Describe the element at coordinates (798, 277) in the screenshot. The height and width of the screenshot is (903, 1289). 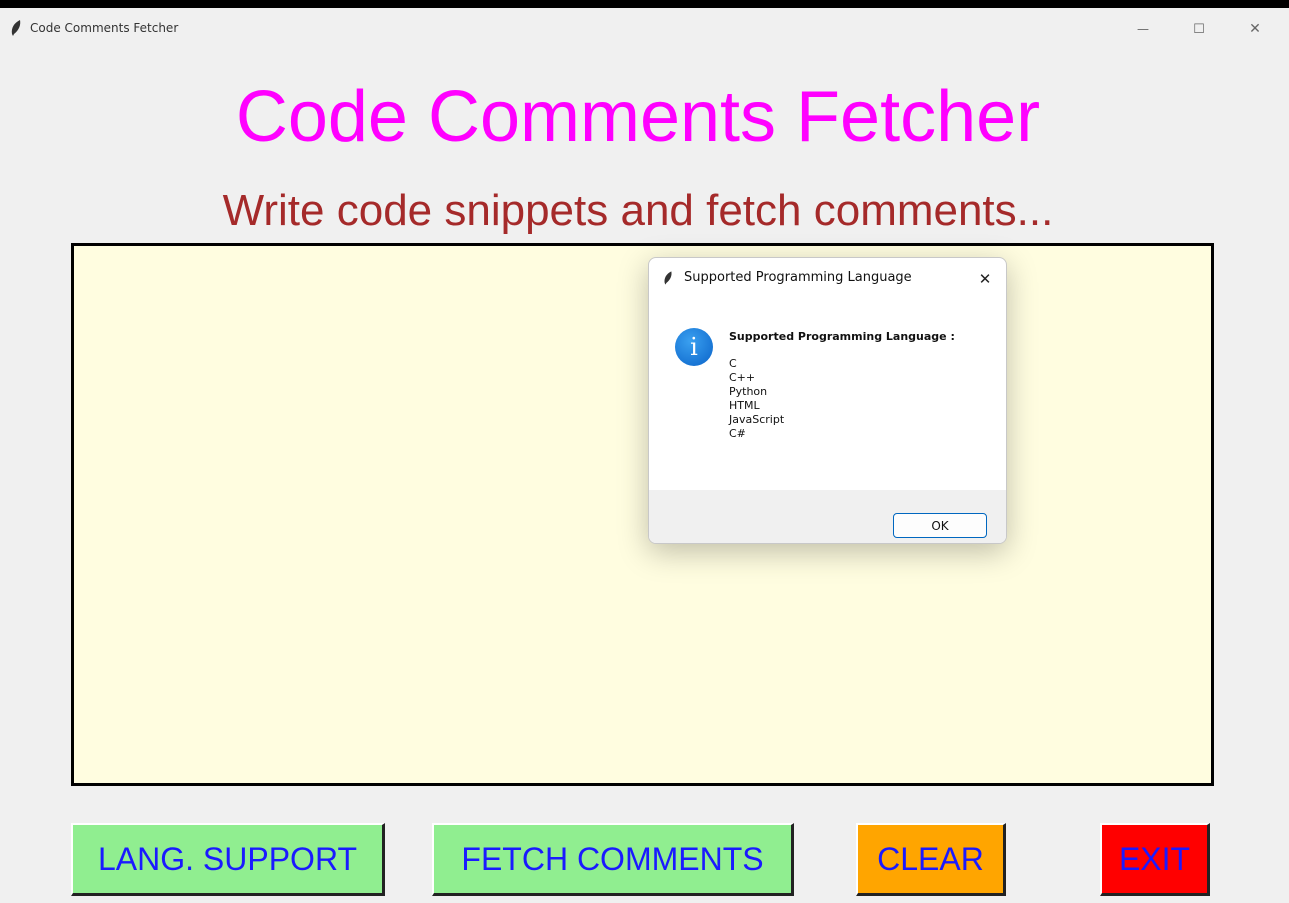
I see `dialog-title: Supported Programming Language` at that location.